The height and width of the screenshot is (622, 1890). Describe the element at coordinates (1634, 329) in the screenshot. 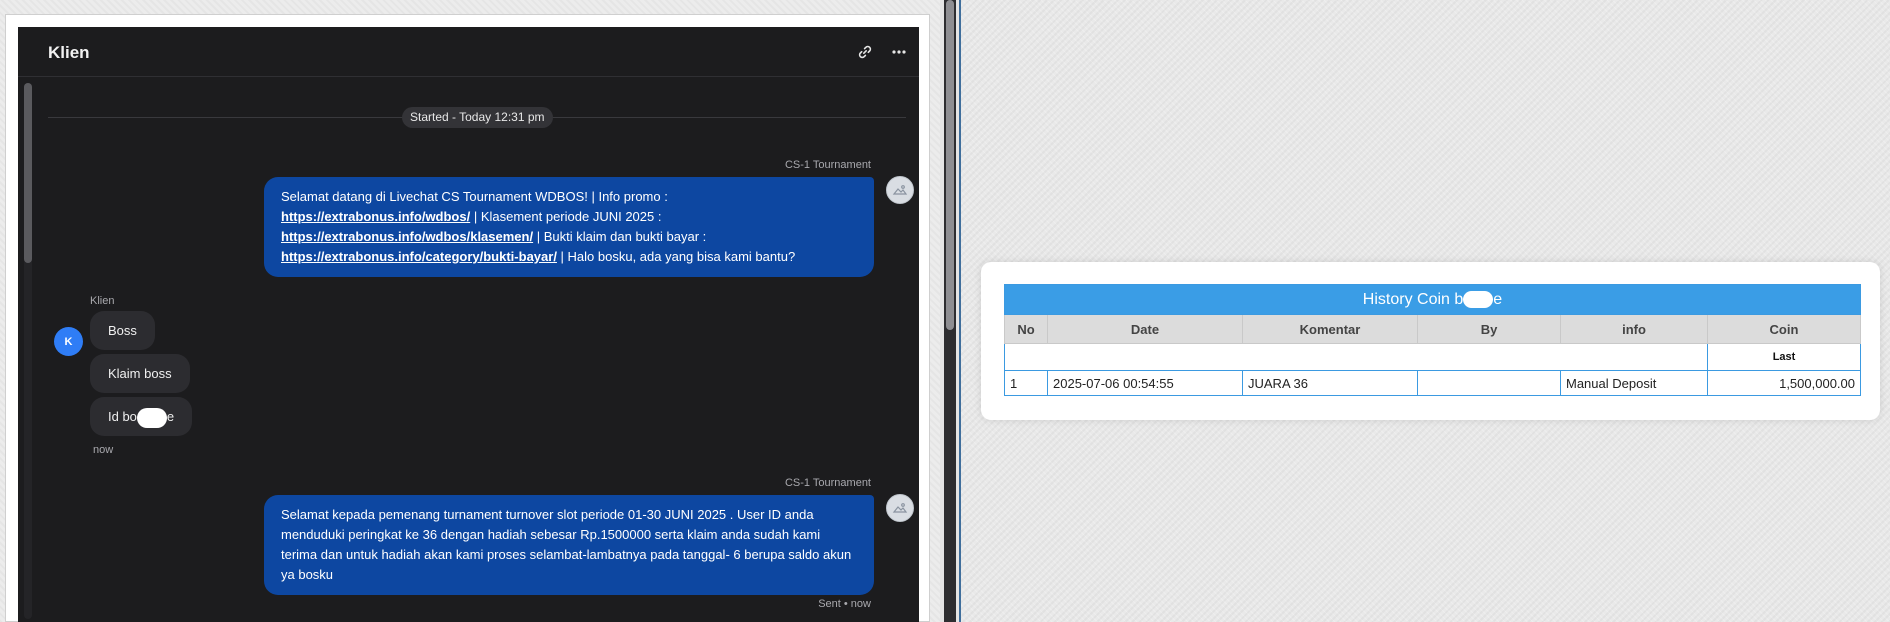

I see `column-header-info: info` at that location.